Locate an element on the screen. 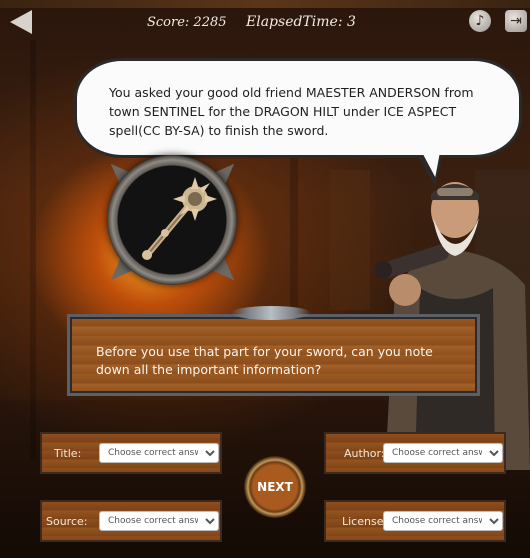  title-select: Choose correct answer is located at coordinates (159, 453).